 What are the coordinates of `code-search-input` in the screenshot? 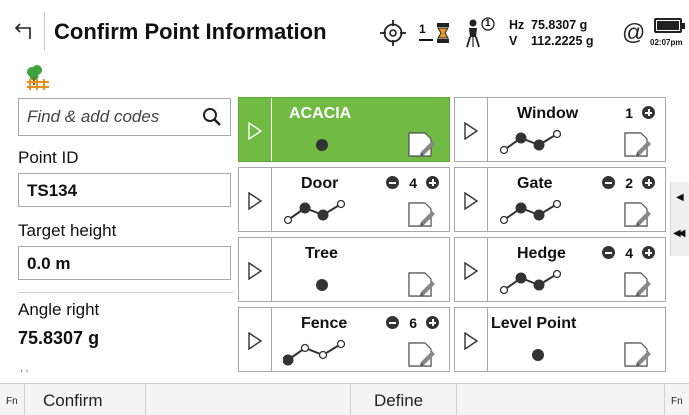 It's located at (112, 117).